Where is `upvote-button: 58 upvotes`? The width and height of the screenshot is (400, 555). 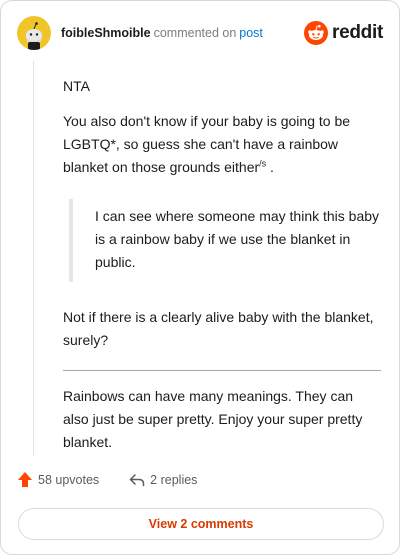
upvote-button: 58 upvotes is located at coordinates (58, 479).